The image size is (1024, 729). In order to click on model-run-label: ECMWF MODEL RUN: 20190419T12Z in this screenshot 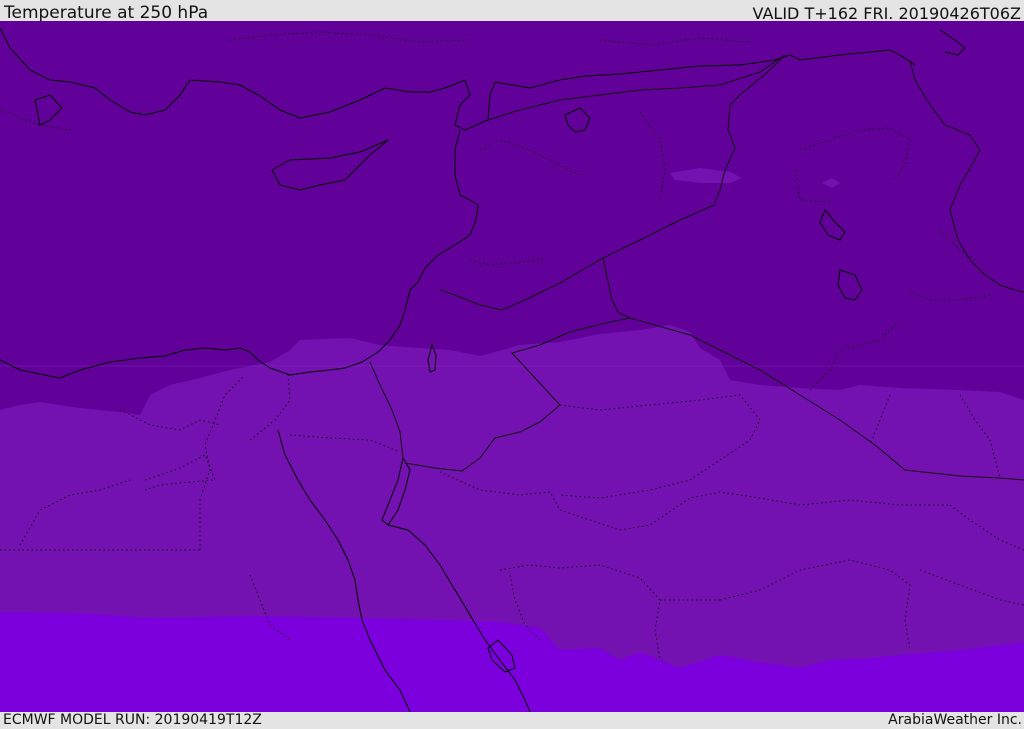, I will do `click(132, 720)`.